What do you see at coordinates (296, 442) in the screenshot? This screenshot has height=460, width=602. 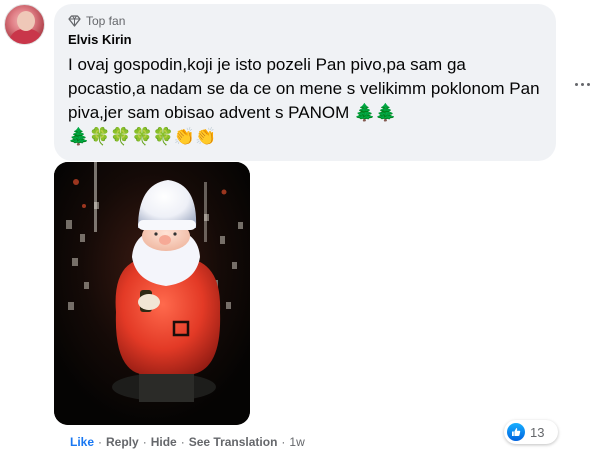 I see `comment-timestamp: 1w` at bounding box center [296, 442].